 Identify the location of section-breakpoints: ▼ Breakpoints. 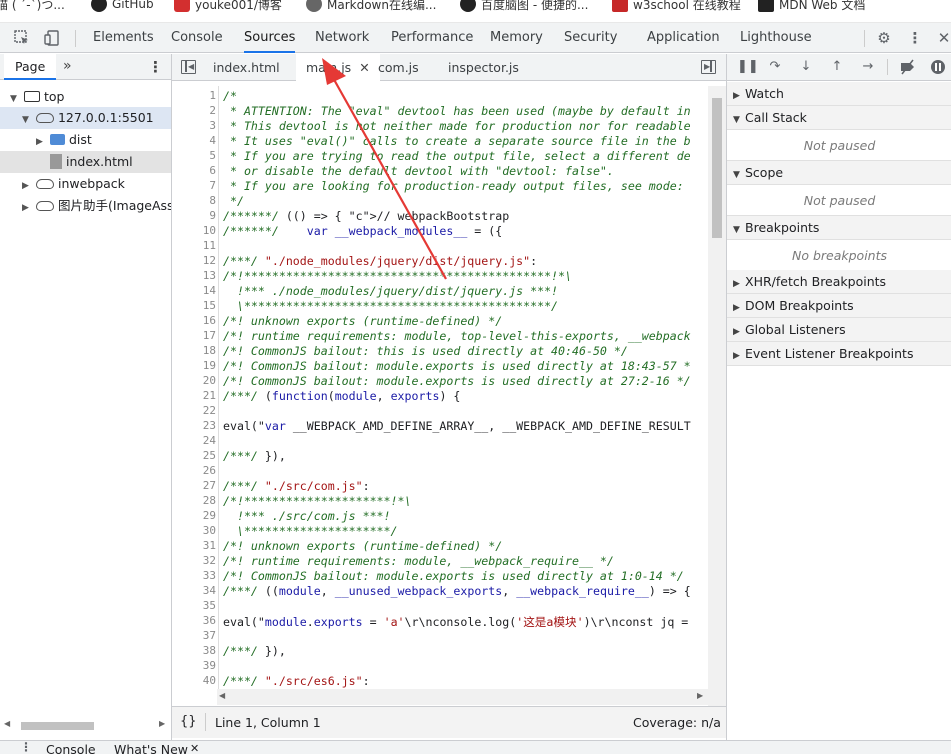
(839, 228).